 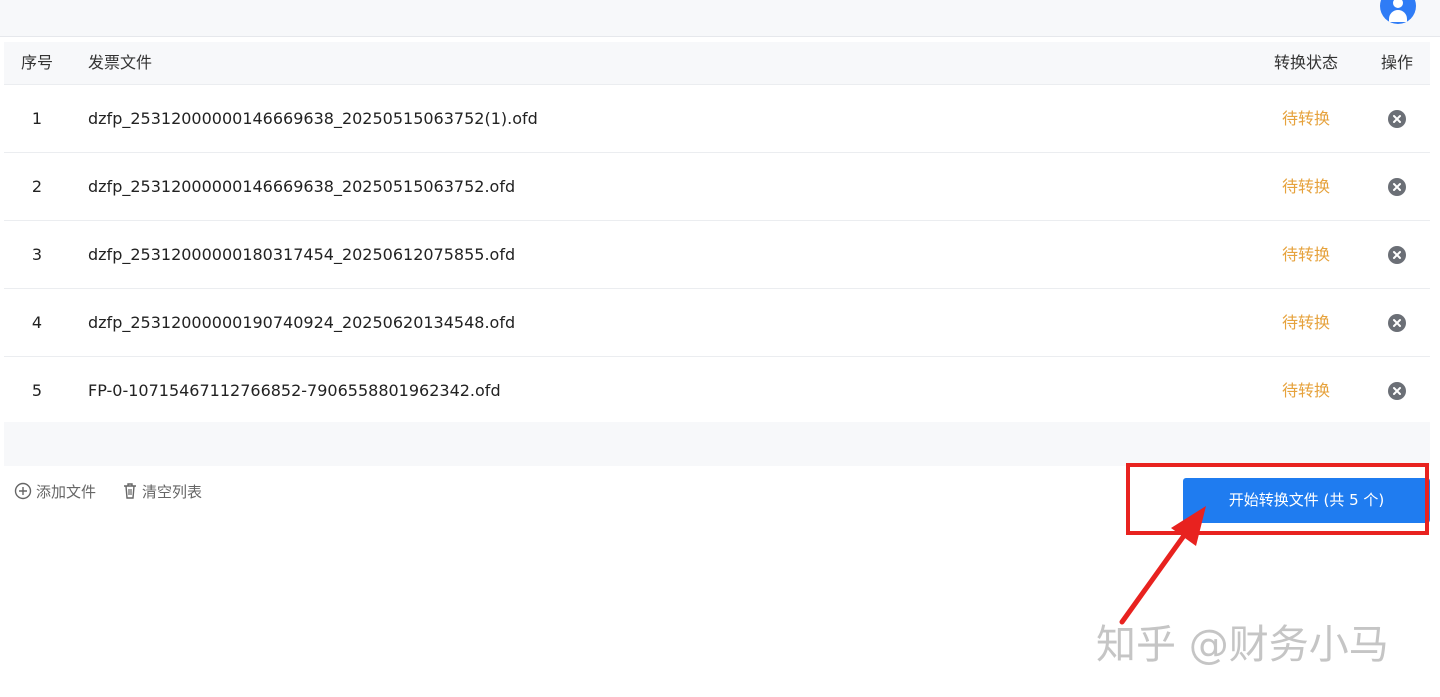 I want to click on arrow-annotation, so click(x=1162, y=565).